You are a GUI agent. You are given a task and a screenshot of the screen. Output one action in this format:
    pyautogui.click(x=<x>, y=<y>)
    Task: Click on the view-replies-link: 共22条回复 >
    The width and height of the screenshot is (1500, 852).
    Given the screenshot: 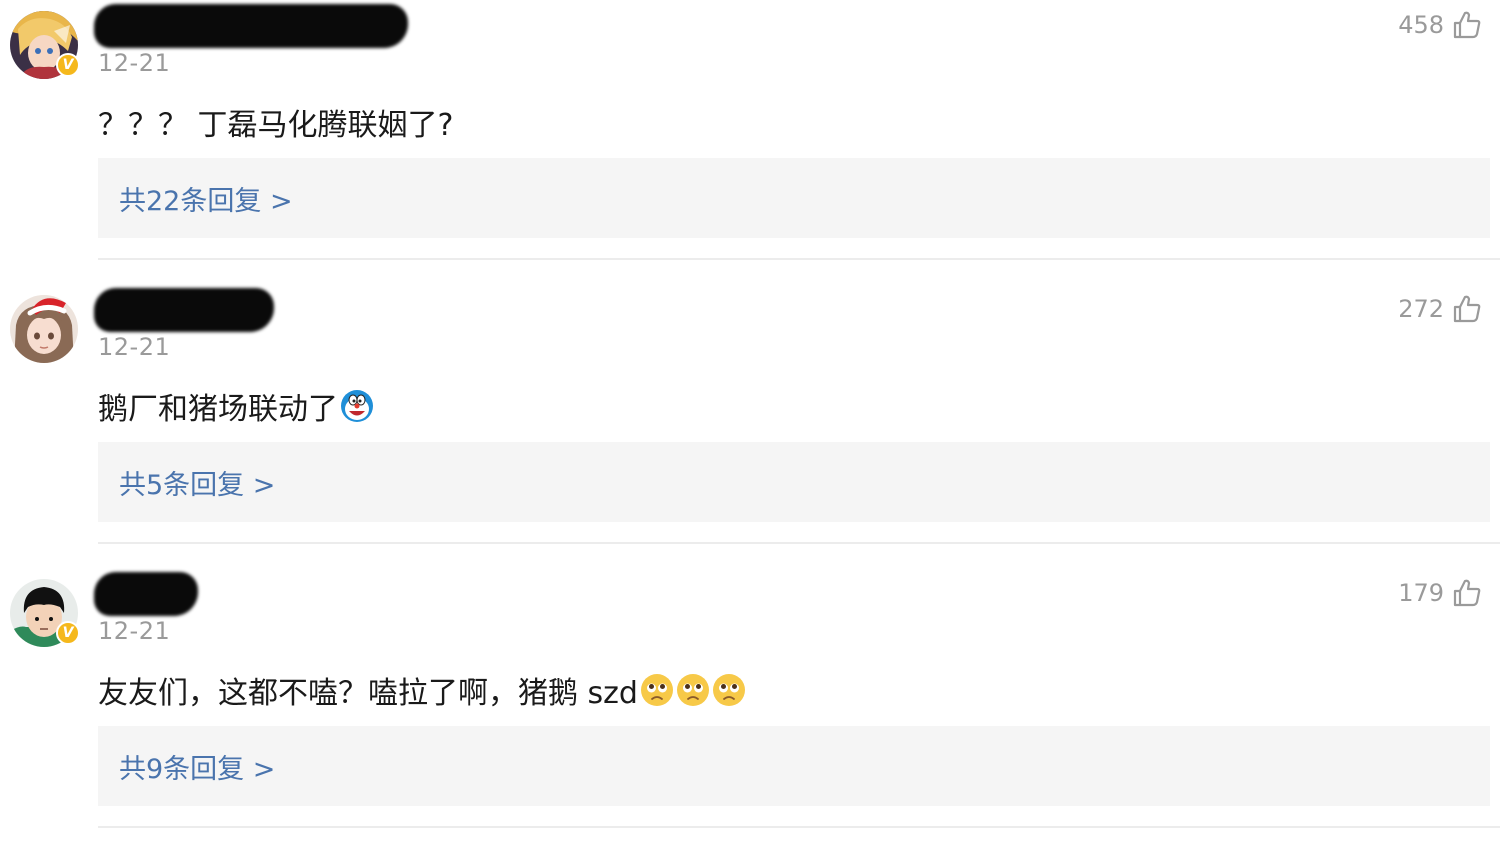 What is the action you would take?
    pyautogui.click(x=794, y=198)
    